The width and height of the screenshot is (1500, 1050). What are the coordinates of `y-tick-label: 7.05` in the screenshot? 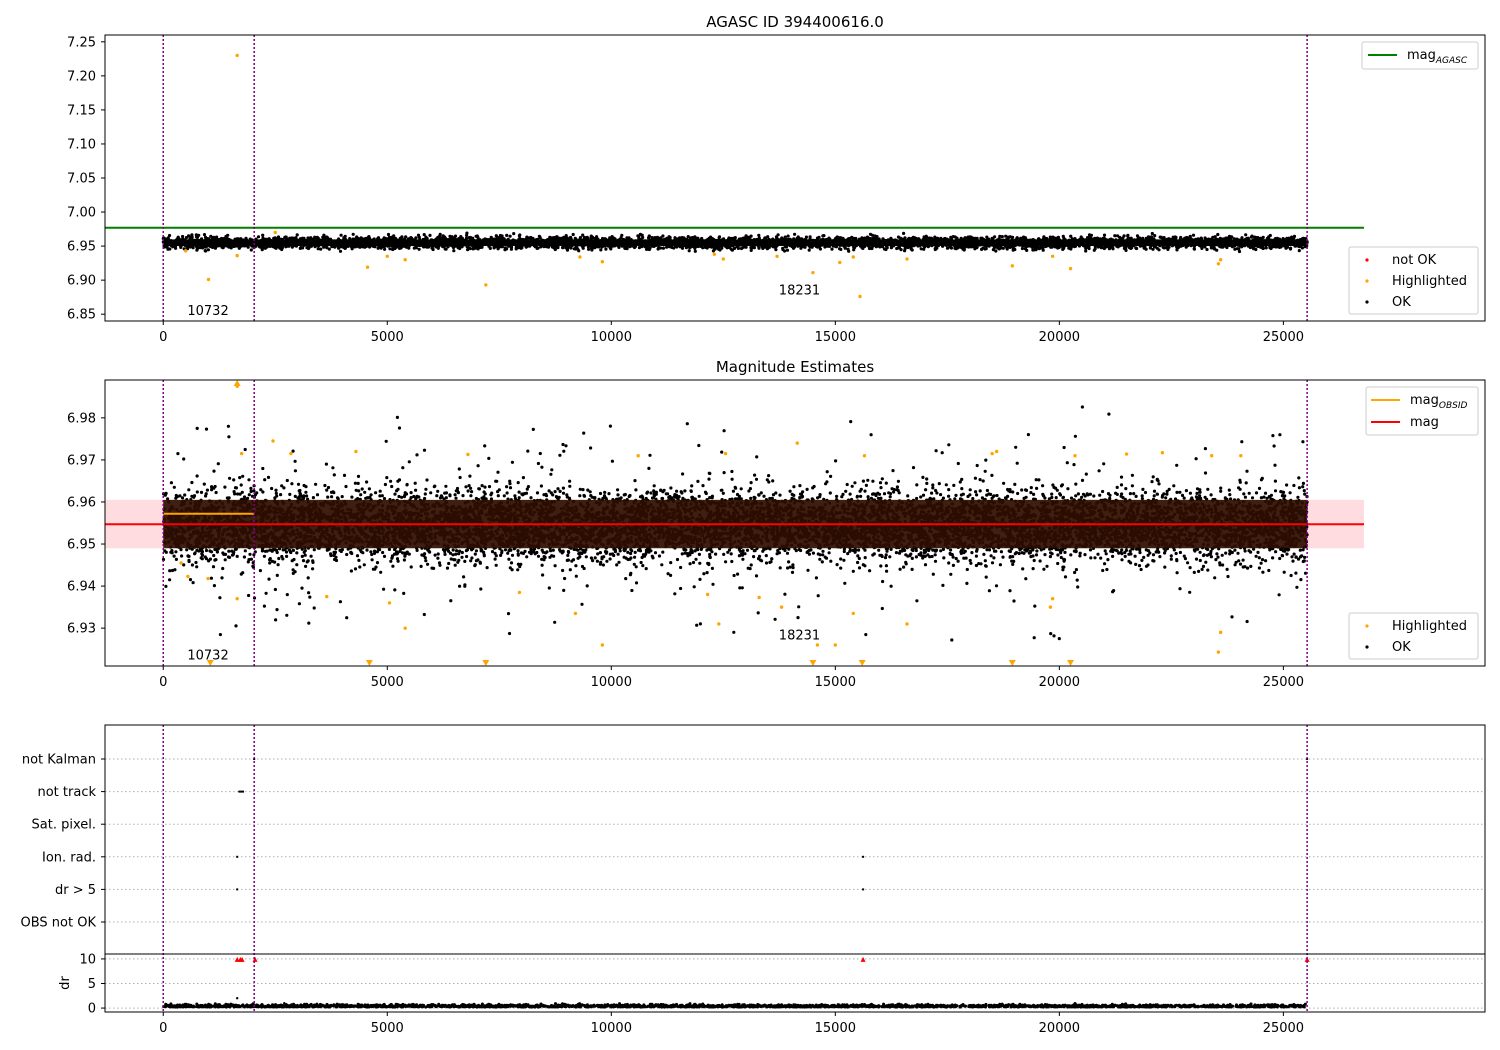 It's located at (81, 179).